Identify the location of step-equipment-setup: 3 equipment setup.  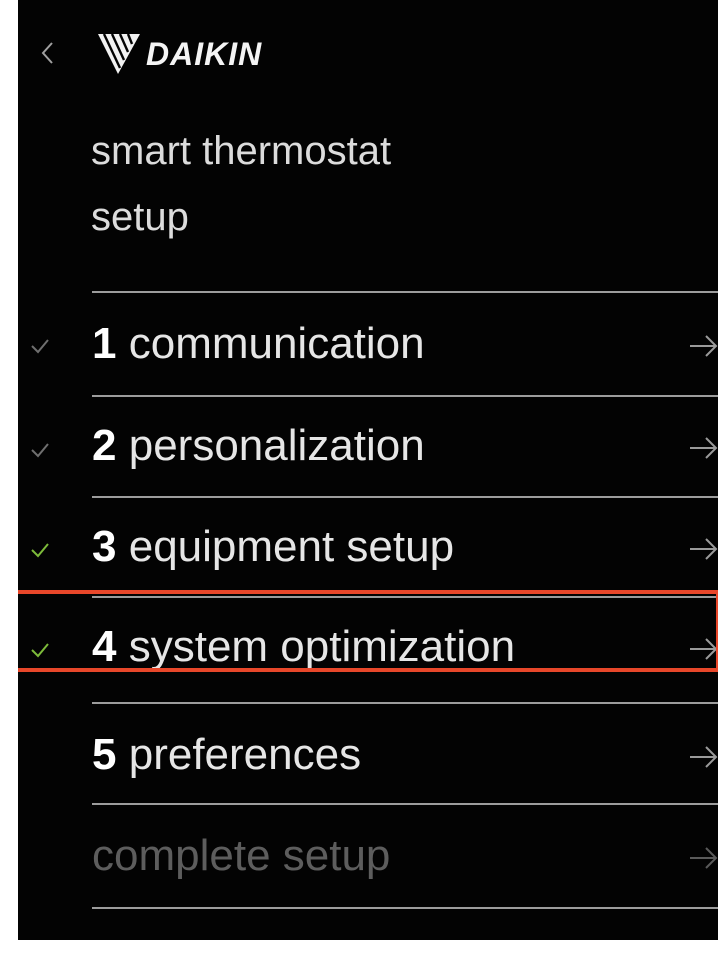
(368, 551).